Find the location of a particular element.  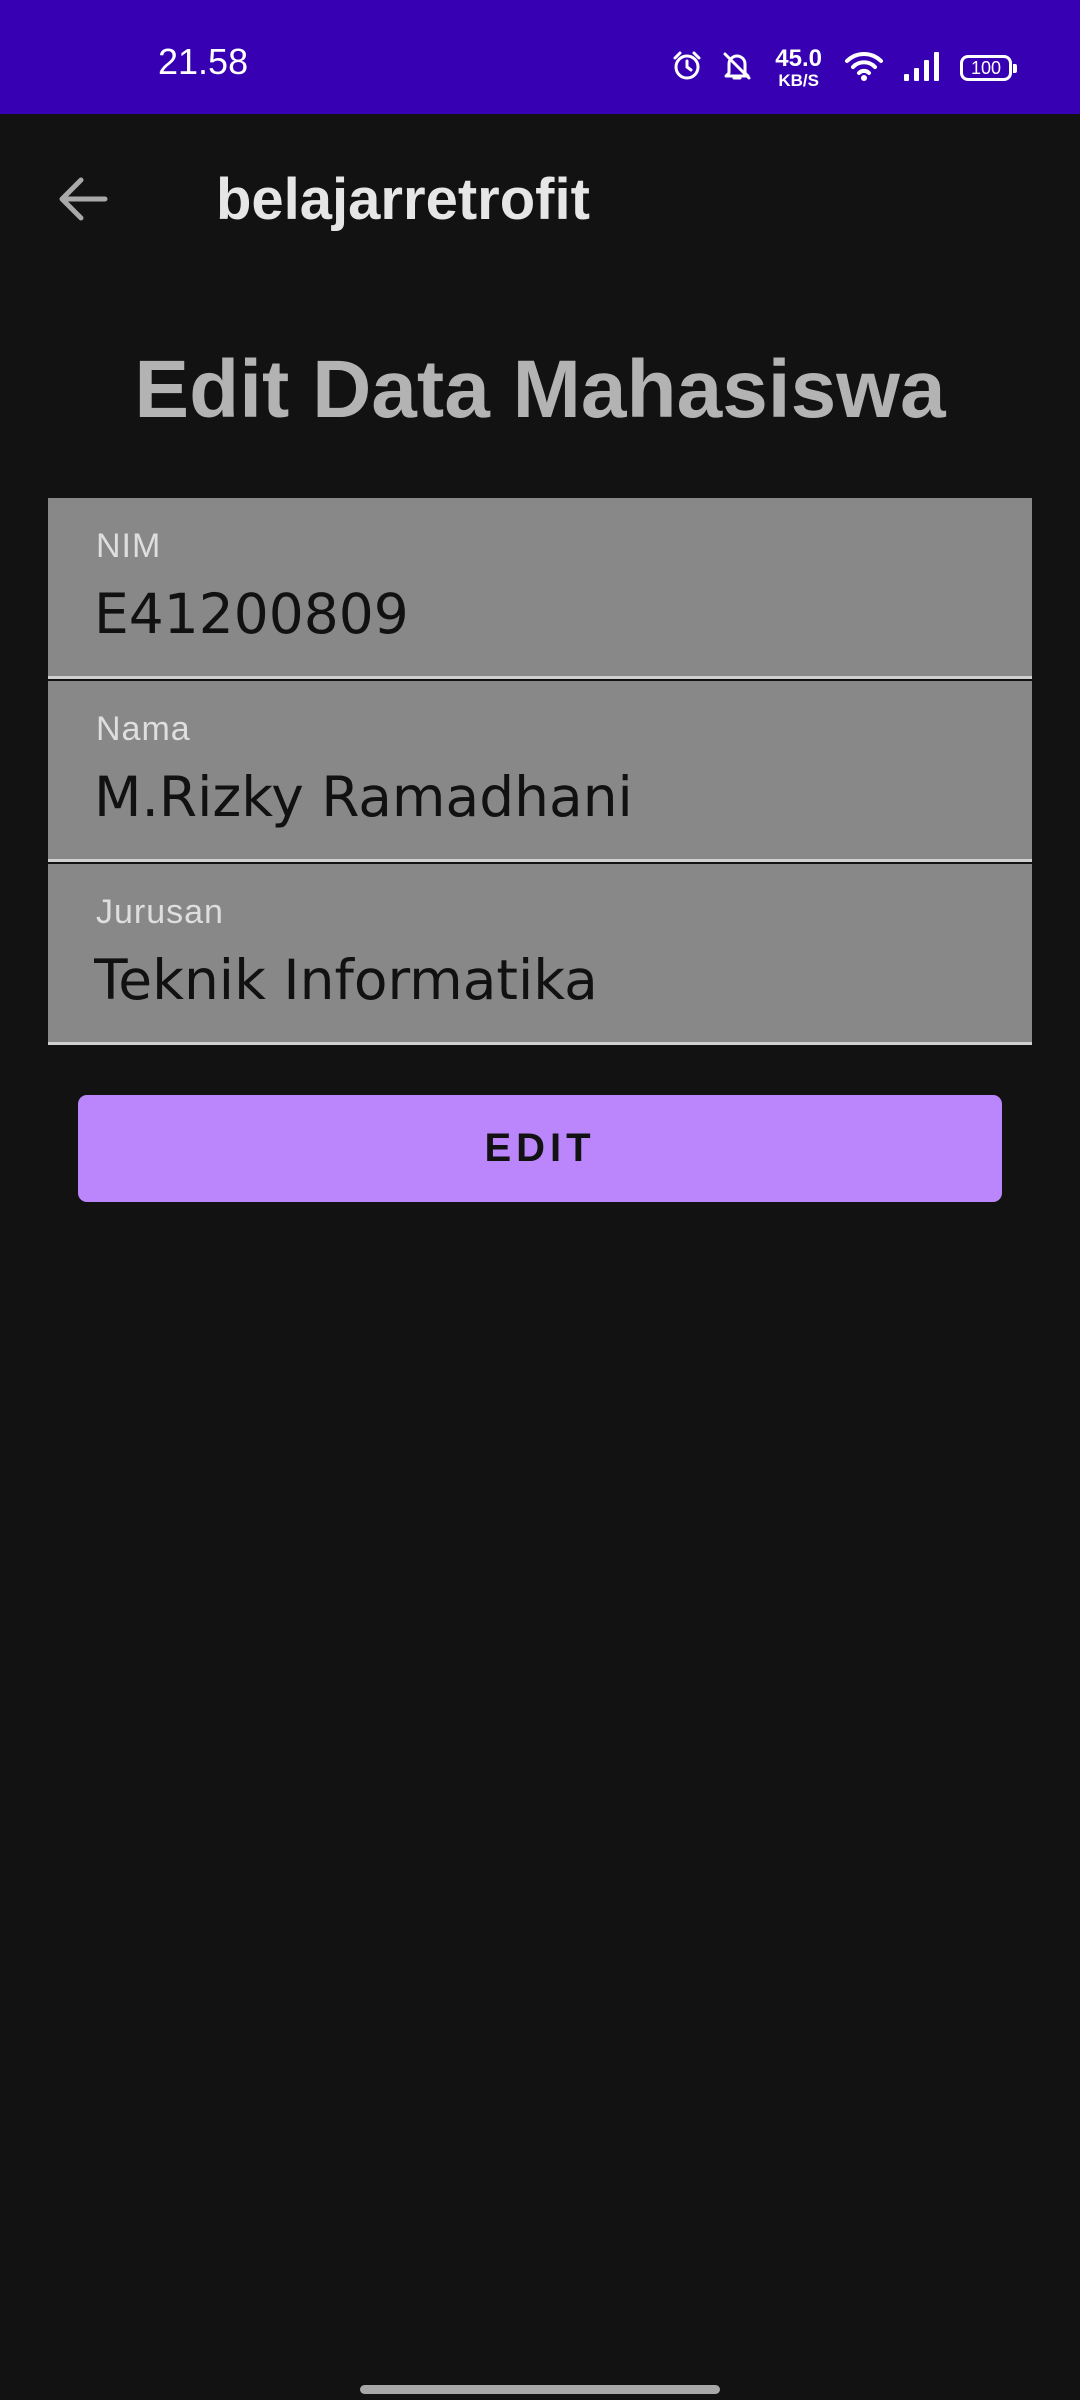

alarm-icon is located at coordinates (687, 68).